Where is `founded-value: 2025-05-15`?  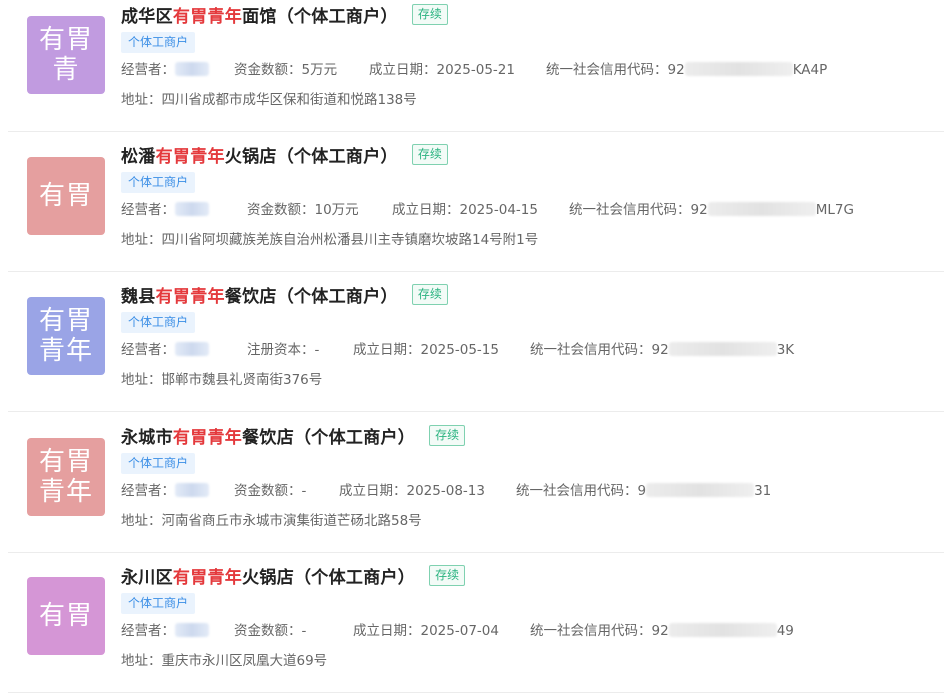 founded-value: 2025-05-15 is located at coordinates (459, 350).